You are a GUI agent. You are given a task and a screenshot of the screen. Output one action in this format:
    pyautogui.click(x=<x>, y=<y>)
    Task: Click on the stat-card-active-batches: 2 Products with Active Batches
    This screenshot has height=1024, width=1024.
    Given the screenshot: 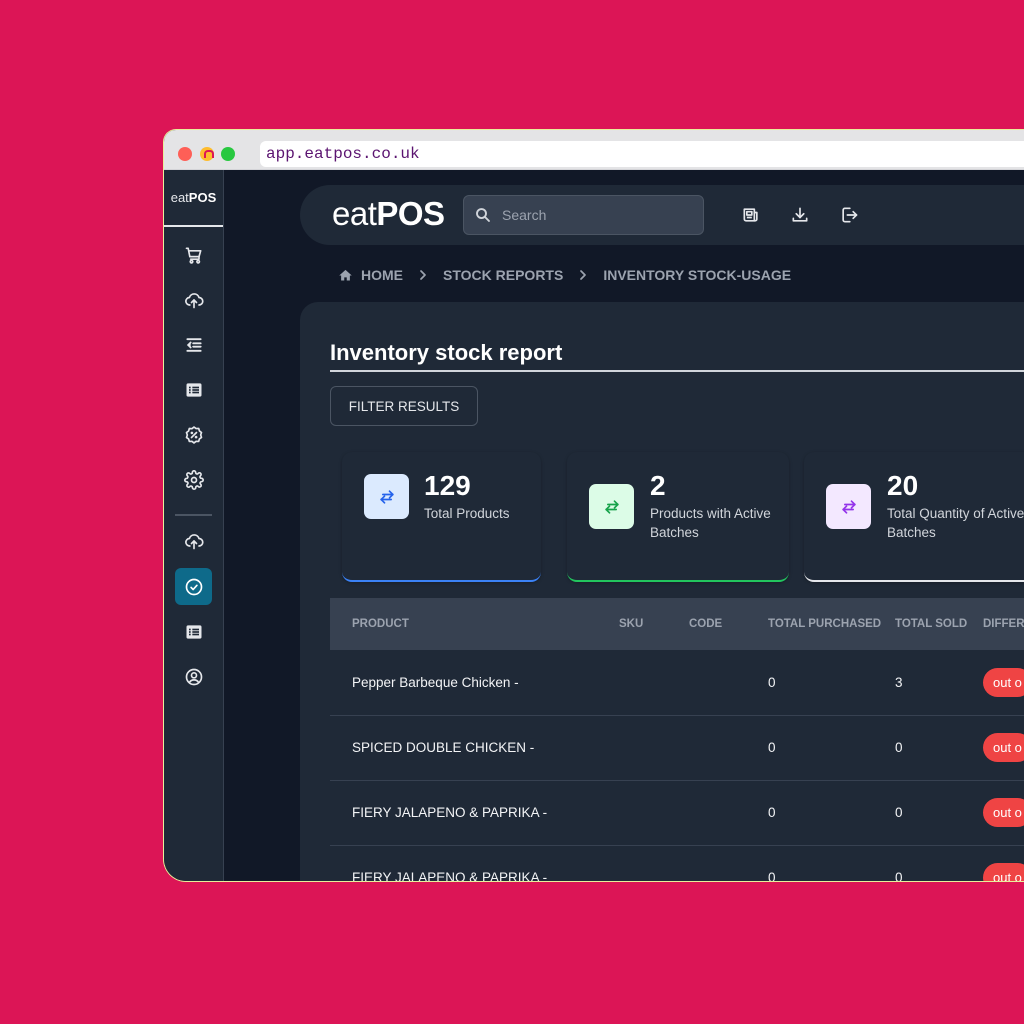 What is the action you would take?
    pyautogui.click(x=678, y=517)
    